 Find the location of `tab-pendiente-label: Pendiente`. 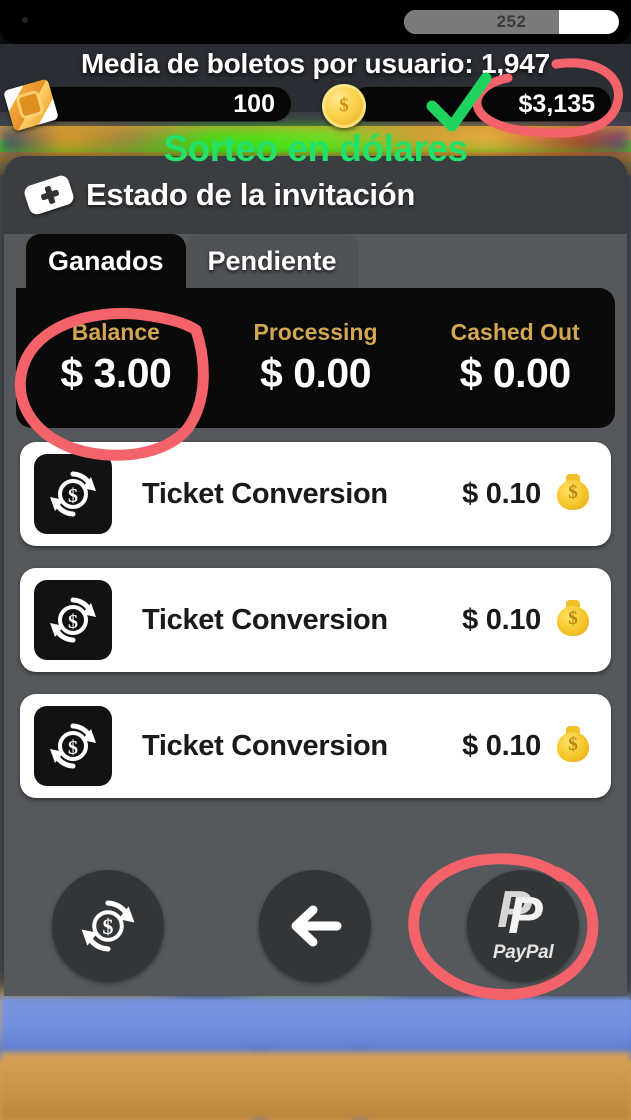

tab-pendiente-label: Pendiente is located at coordinates (272, 260).